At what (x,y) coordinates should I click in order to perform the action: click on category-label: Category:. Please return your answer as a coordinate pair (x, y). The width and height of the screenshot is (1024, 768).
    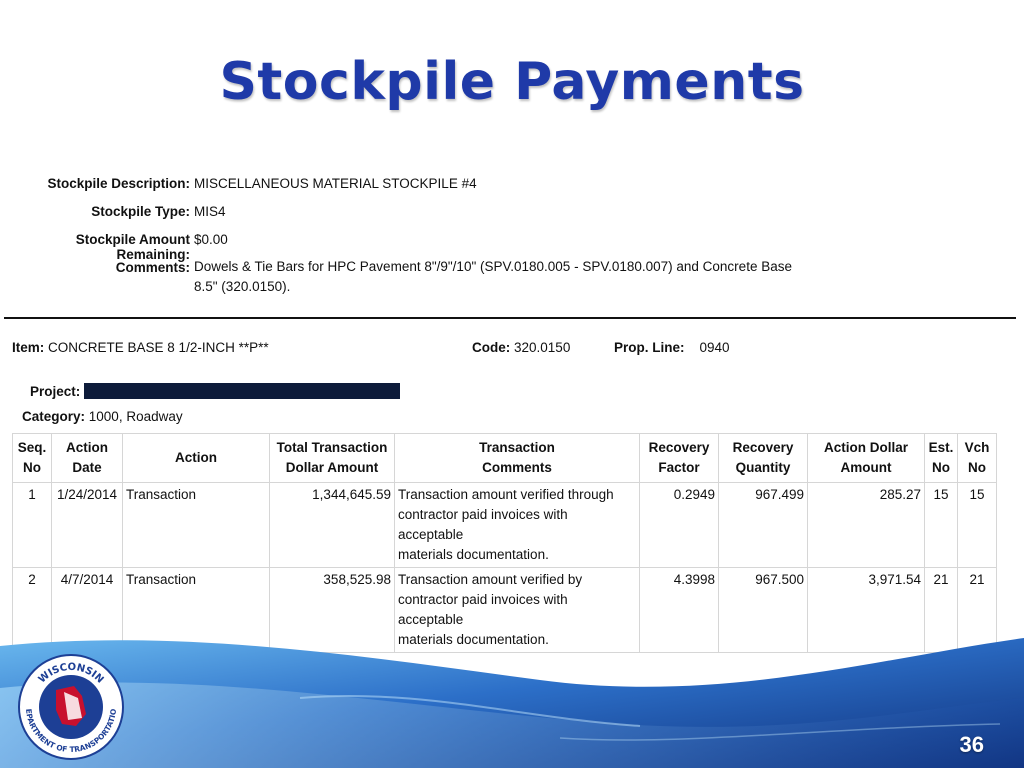
    Looking at the image, I should click on (54, 416).